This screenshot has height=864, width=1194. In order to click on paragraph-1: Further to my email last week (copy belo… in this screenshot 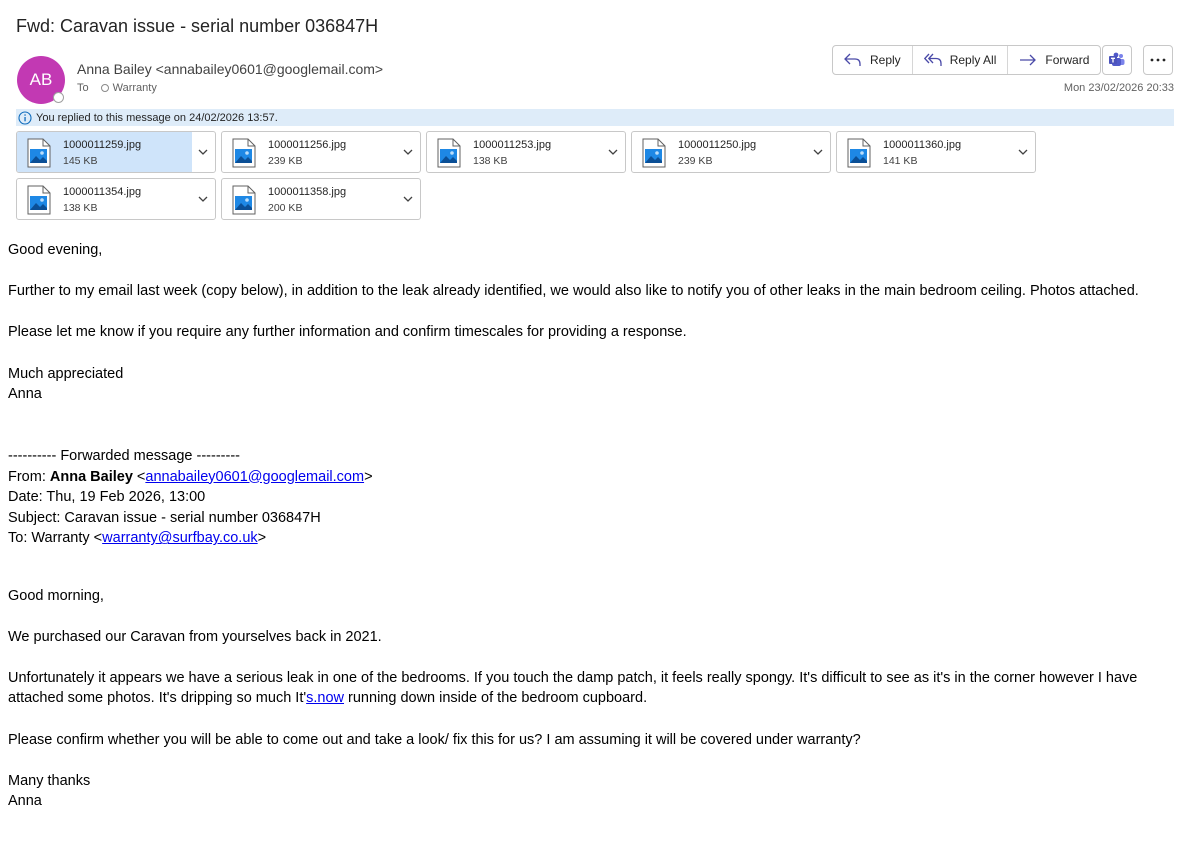, I will do `click(573, 291)`.